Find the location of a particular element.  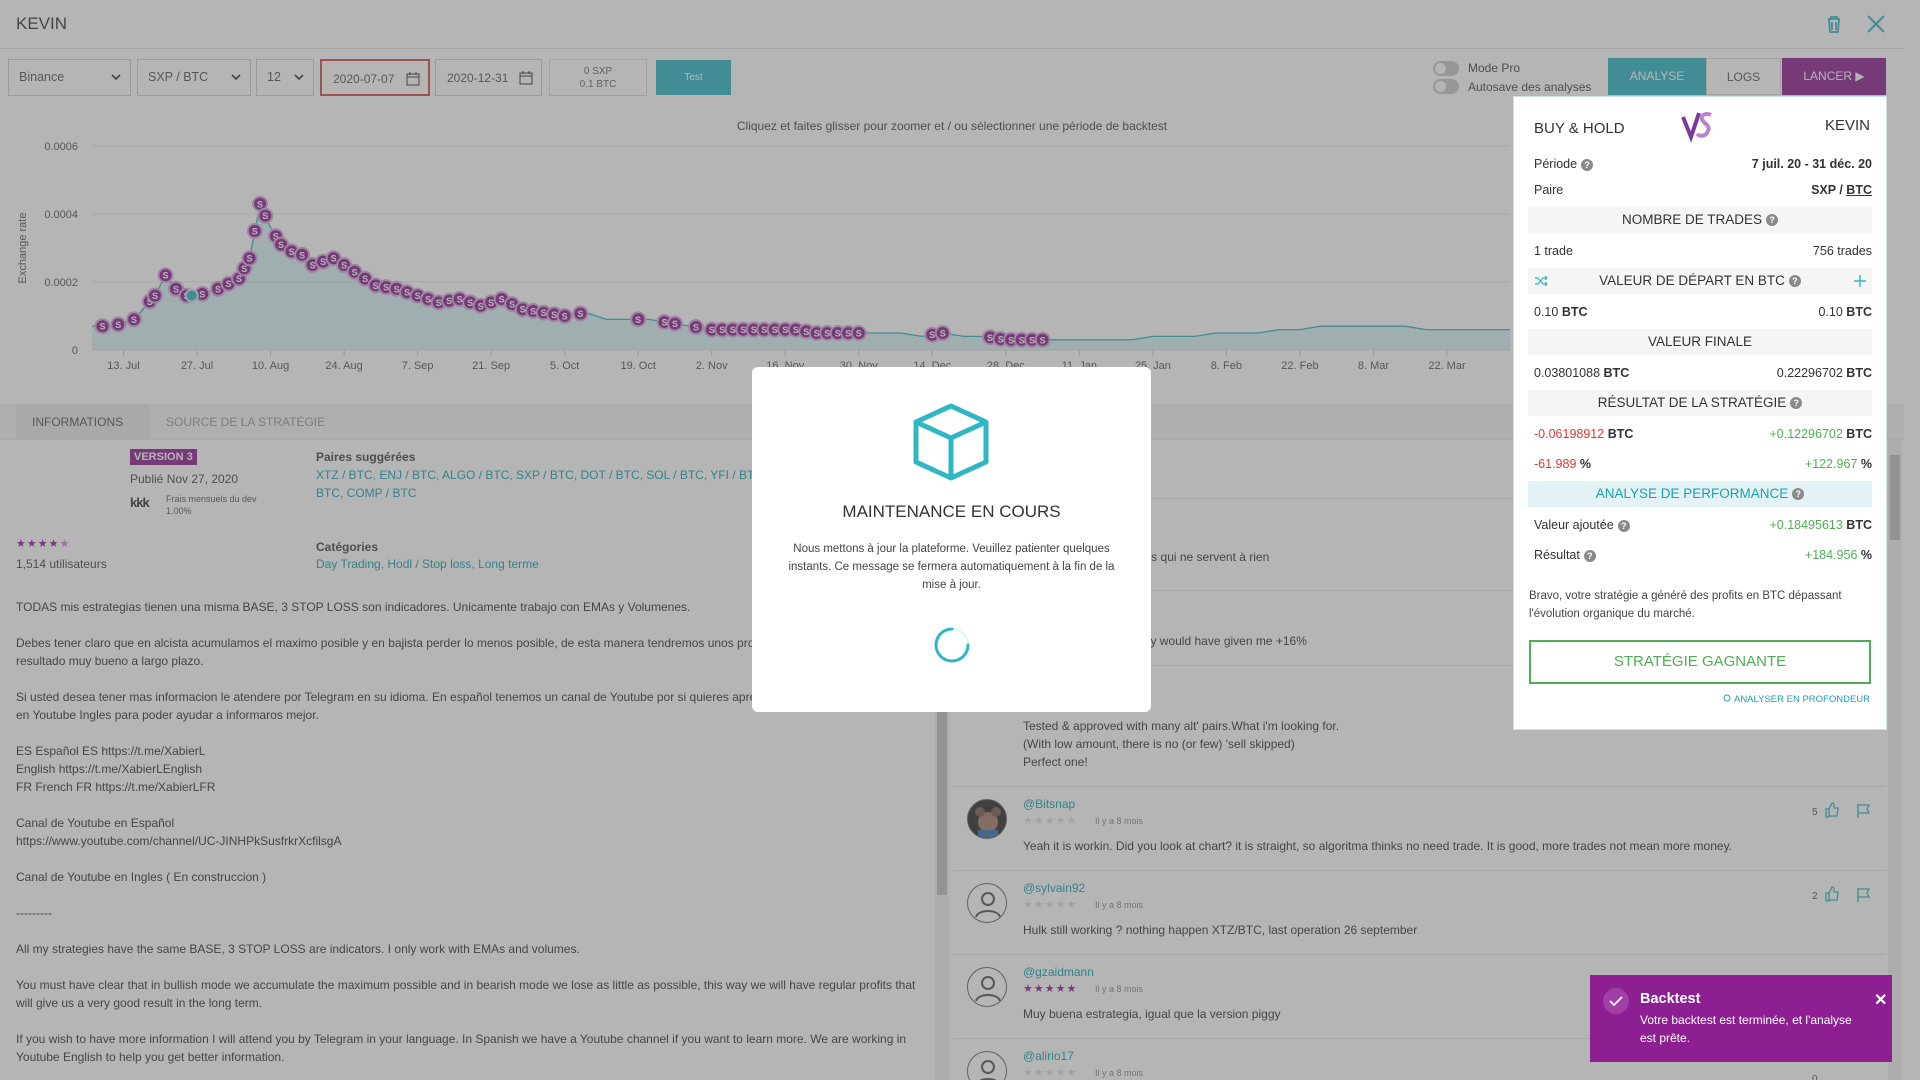

paire-row: Paire SXP / BTC is located at coordinates (1703, 190).